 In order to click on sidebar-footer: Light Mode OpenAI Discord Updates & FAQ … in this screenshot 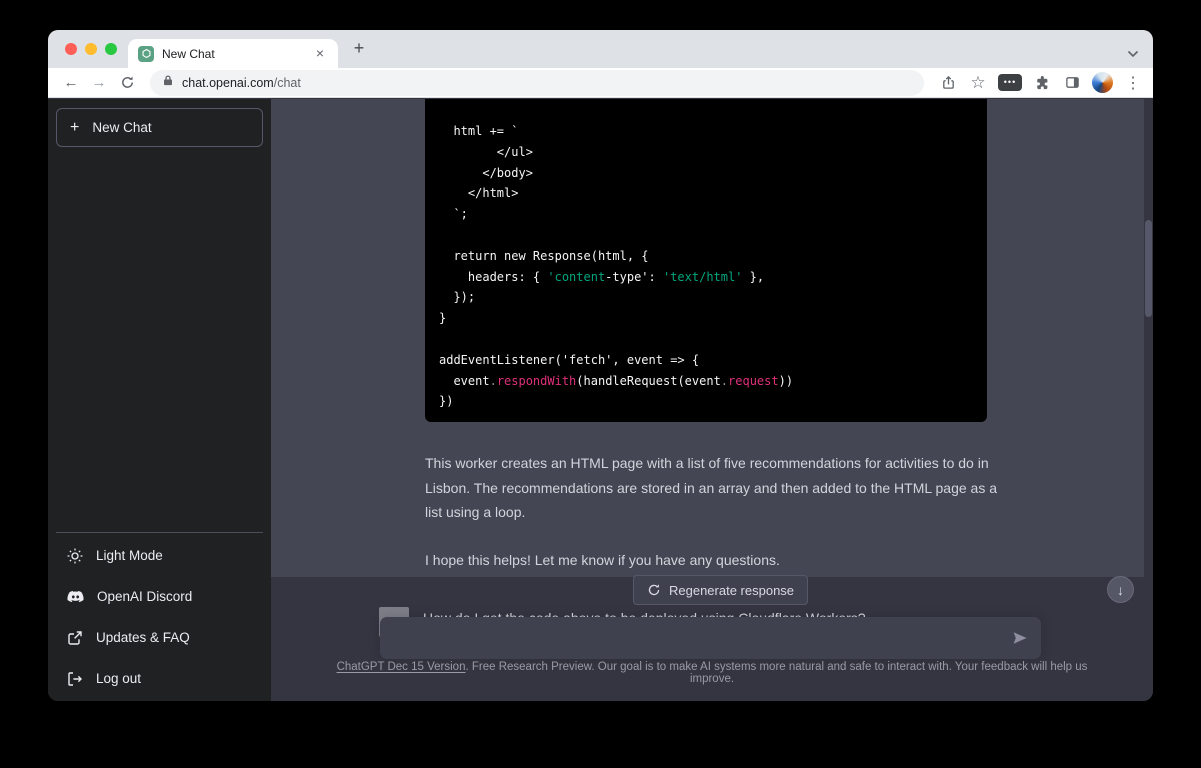, I will do `click(159, 615)`.